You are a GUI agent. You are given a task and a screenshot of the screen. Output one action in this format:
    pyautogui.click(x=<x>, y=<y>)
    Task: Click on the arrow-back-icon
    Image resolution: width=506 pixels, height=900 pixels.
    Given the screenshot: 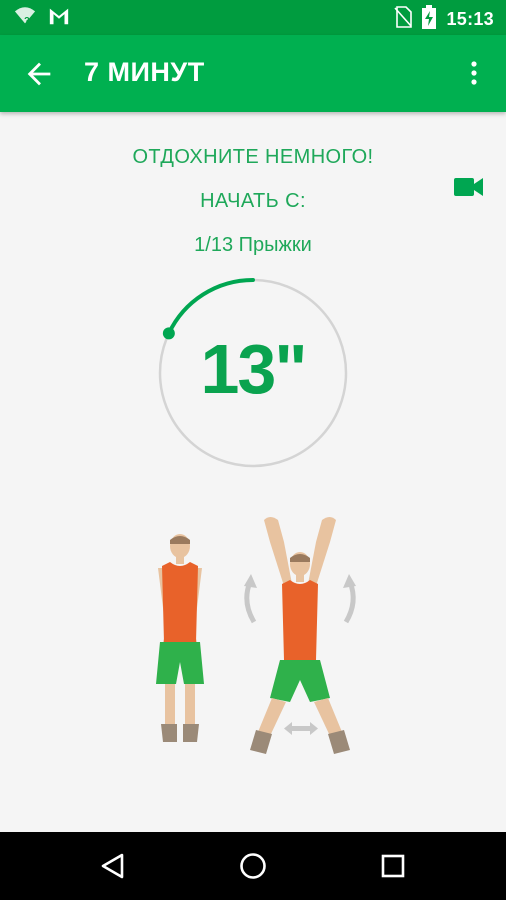 What is the action you would take?
    pyautogui.click(x=39, y=74)
    